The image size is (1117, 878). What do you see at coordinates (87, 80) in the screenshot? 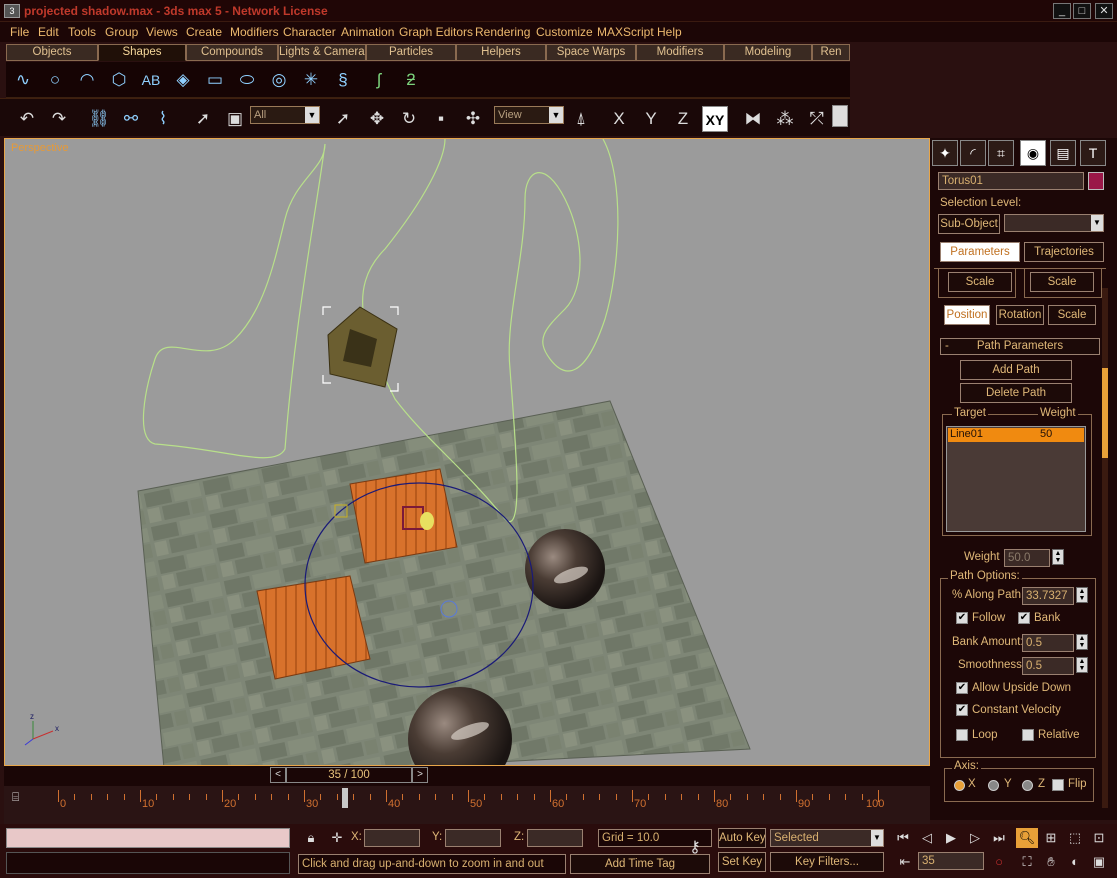
I see `arc-icon: ◠` at bounding box center [87, 80].